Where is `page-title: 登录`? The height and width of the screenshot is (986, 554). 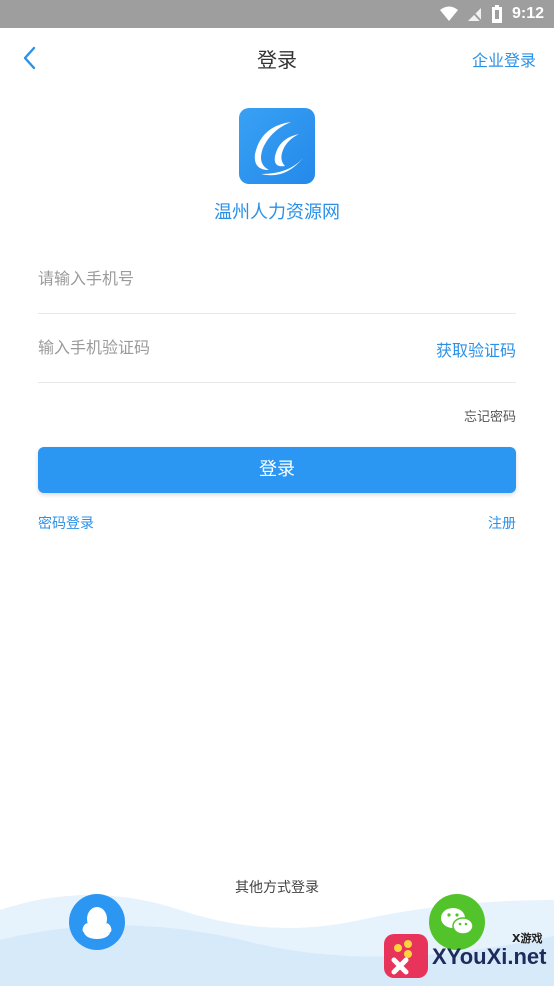 page-title: 登录 is located at coordinates (277, 60).